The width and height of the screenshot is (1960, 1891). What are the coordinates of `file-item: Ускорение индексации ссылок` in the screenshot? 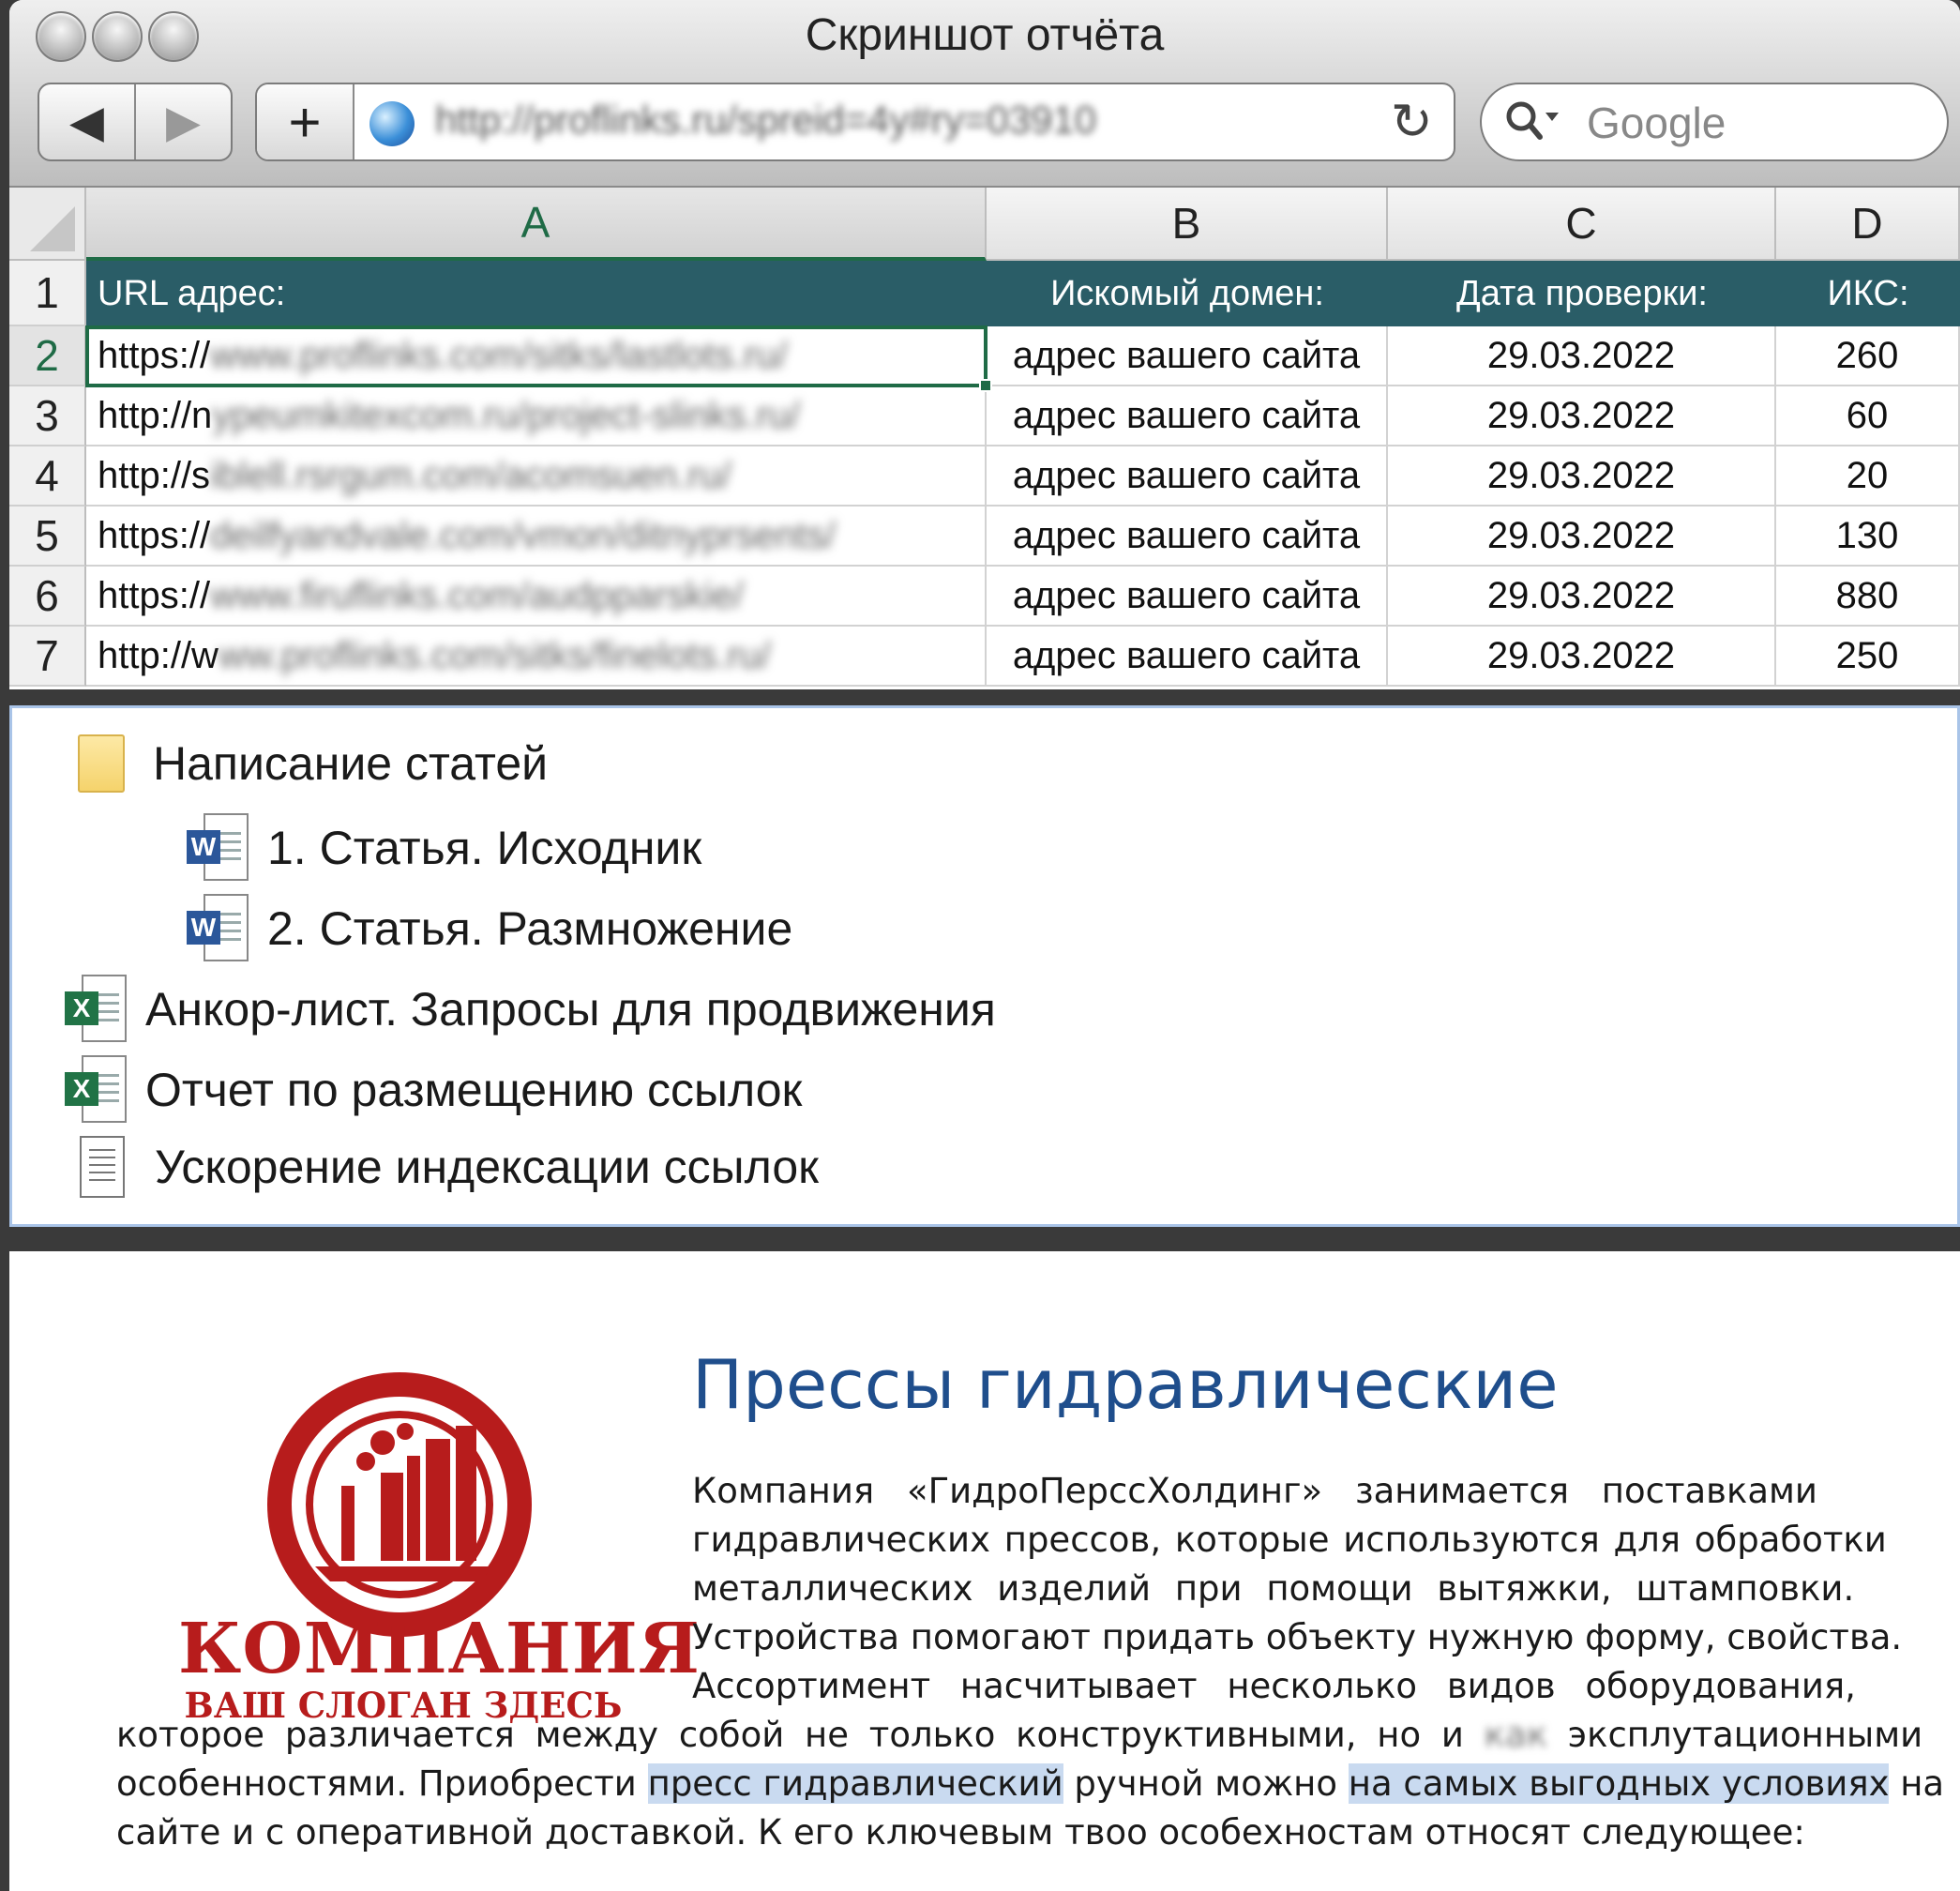 It's located at (445, 1167).